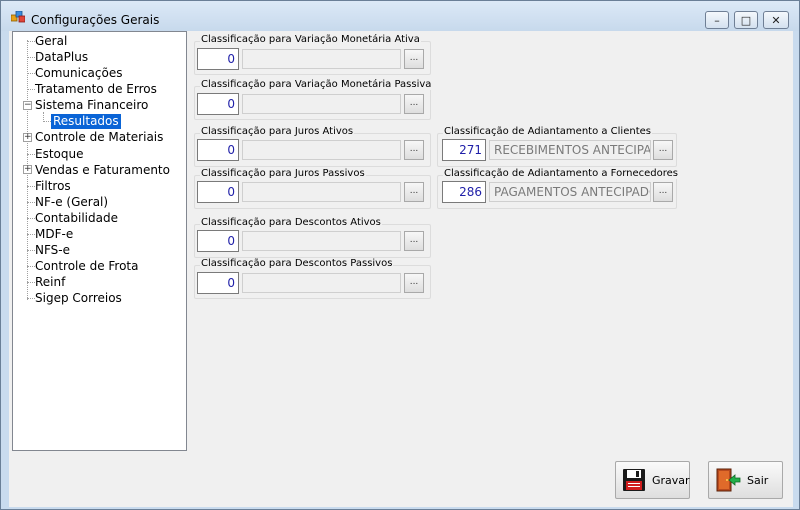 Image resolution: width=800 pixels, height=510 pixels. I want to click on maximize-icon: □, so click(746, 20).